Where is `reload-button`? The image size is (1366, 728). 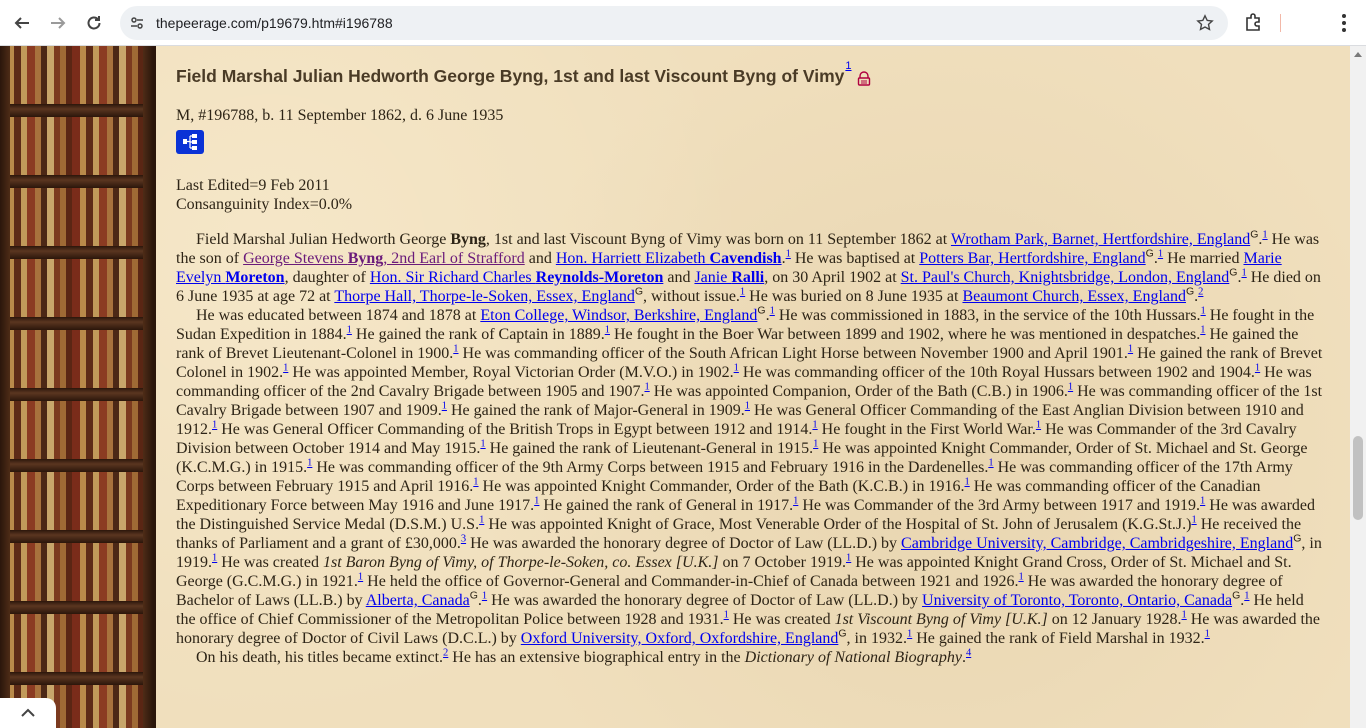
reload-button is located at coordinates (94, 23).